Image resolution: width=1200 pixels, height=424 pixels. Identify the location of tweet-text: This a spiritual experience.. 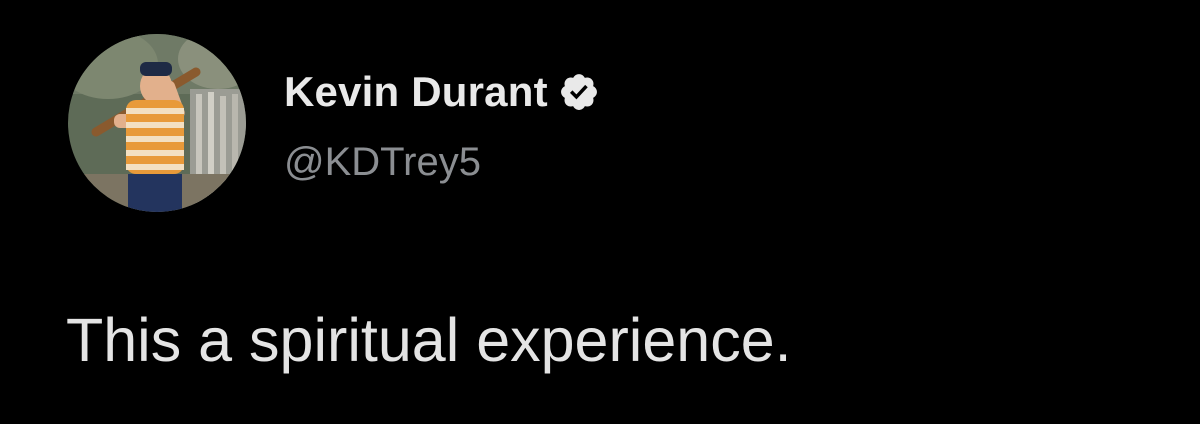
(429, 340).